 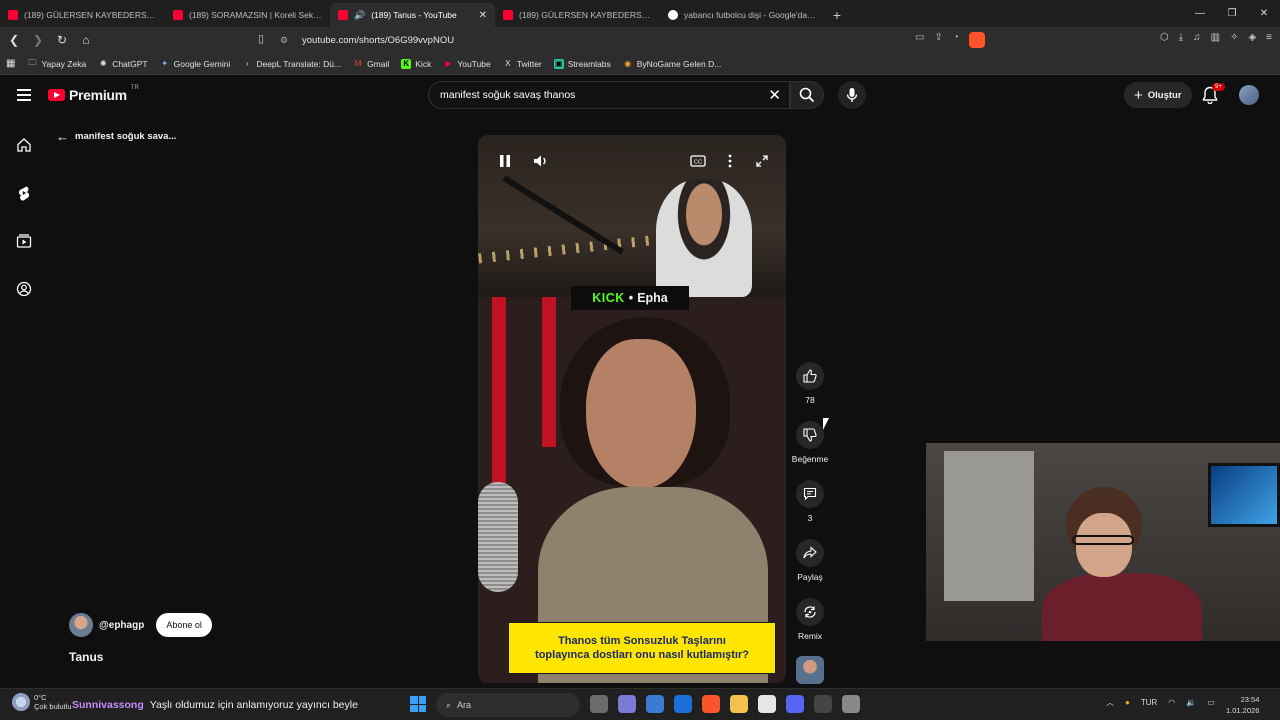 What do you see at coordinates (412, 15) in the screenshot?
I see `browser-tab-active: 🔊 (189) Tanus - YouTube ✕` at bounding box center [412, 15].